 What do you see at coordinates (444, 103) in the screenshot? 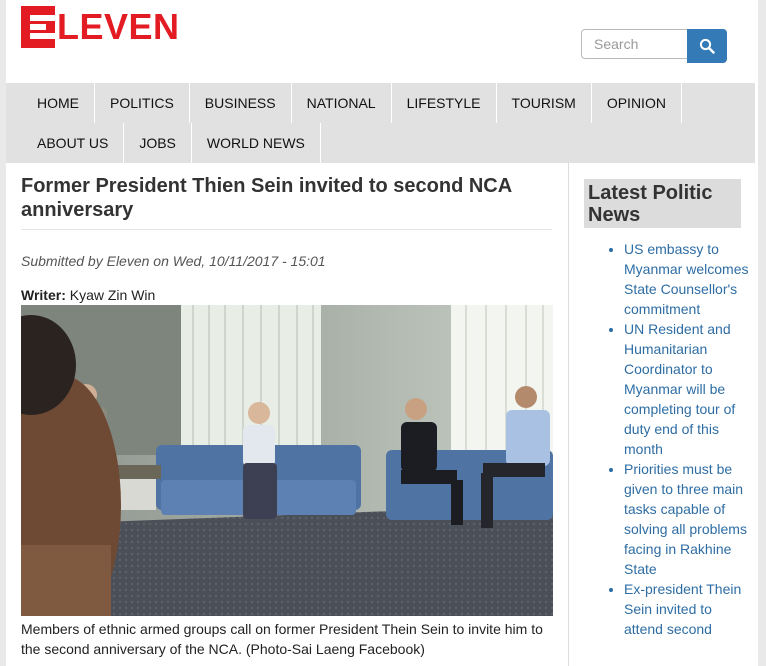
I see `nav-lifestyle: LIFESTYLE` at bounding box center [444, 103].